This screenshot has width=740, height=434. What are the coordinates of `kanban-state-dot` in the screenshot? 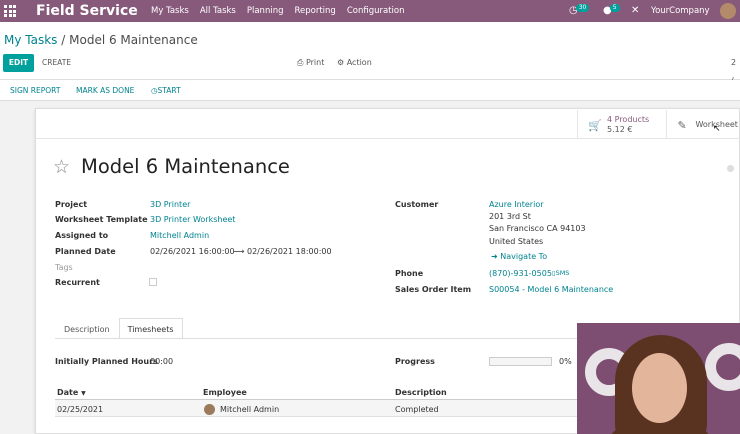 It's located at (730, 168).